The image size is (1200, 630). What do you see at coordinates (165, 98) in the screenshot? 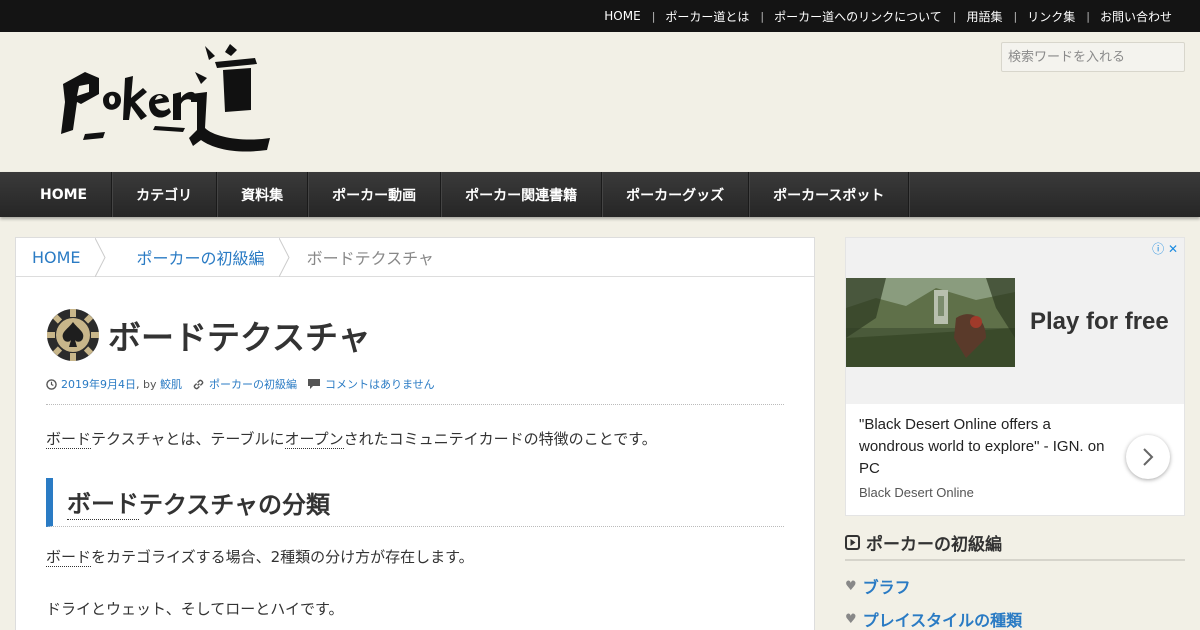
I see `site-logo-graphic` at bounding box center [165, 98].